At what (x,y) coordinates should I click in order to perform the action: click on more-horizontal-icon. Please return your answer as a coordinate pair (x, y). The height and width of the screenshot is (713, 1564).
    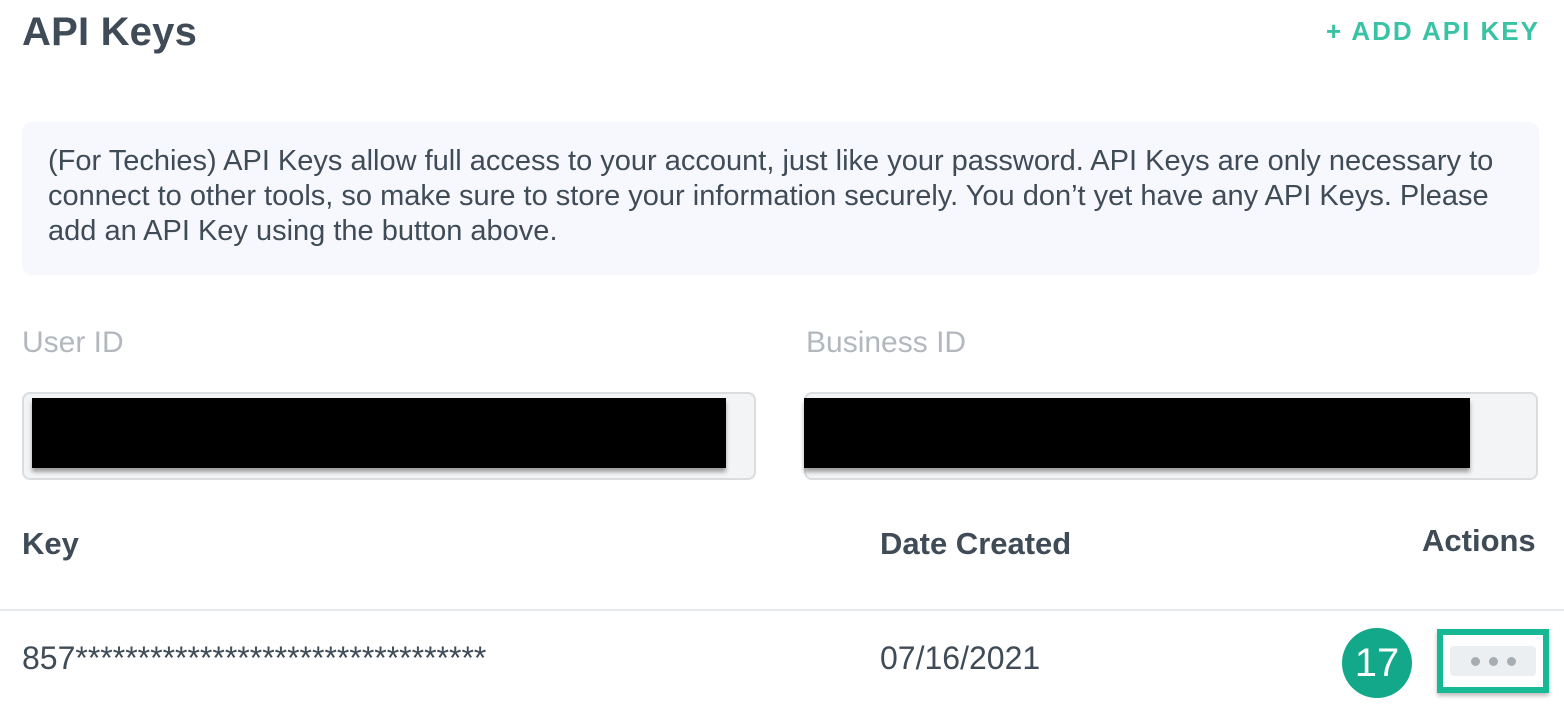
    Looking at the image, I should click on (1493, 661).